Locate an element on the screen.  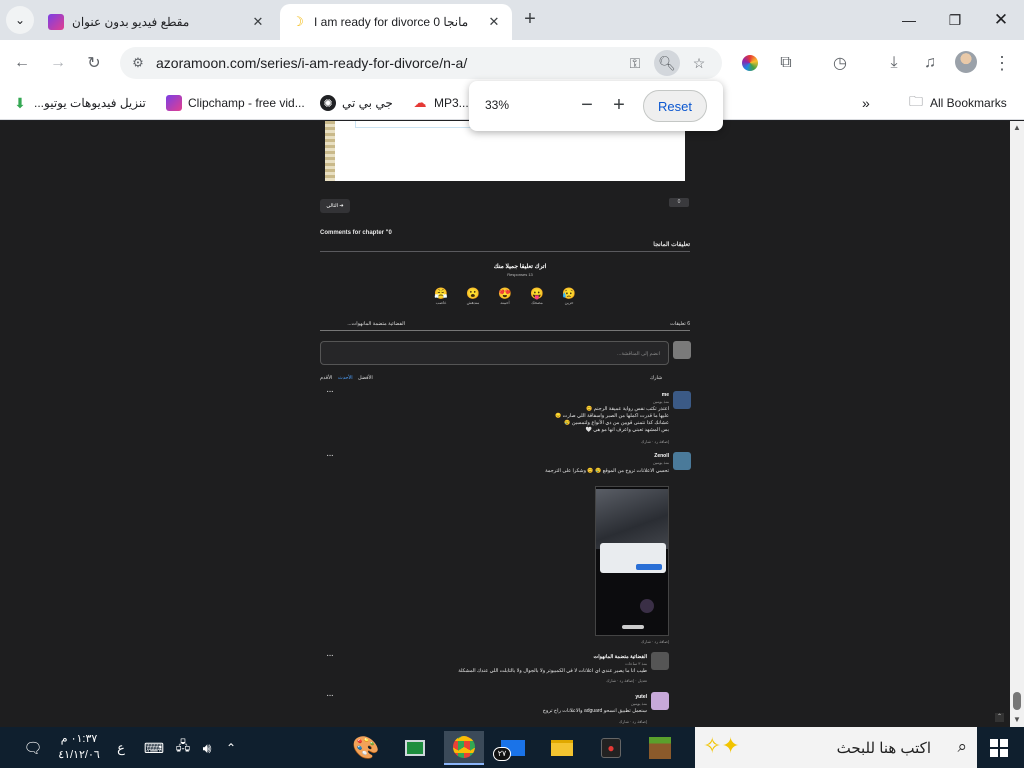
sort-oldest: الأقدم is located at coordinates (326, 378).